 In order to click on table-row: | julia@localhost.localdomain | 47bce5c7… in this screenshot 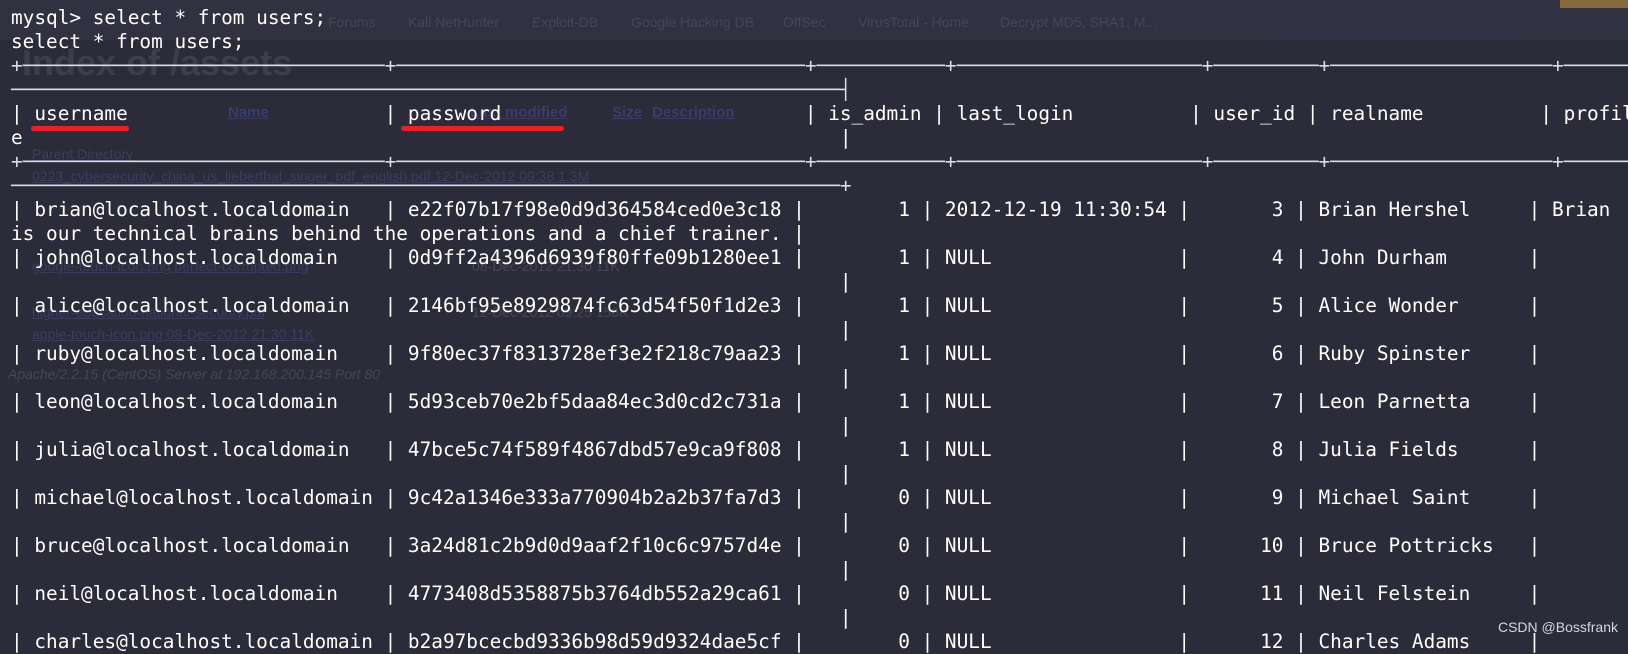, I will do `click(776, 449)`.